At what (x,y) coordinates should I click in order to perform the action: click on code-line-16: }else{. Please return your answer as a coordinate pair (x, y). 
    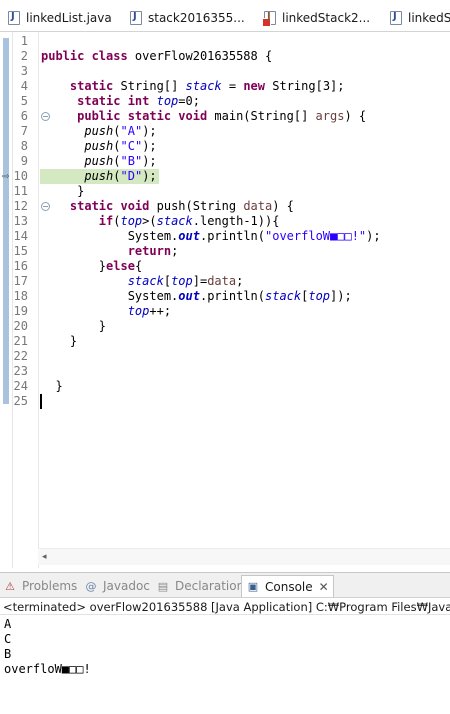
    Looking at the image, I should click on (120, 266).